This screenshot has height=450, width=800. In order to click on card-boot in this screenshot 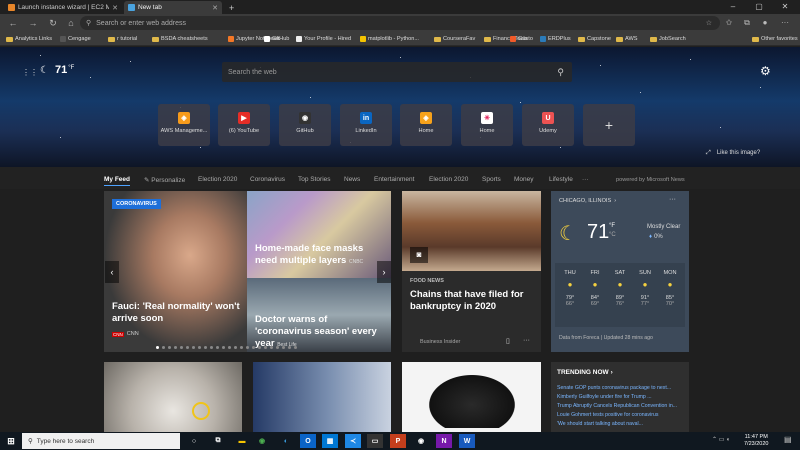, I will do `click(471, 397)`.